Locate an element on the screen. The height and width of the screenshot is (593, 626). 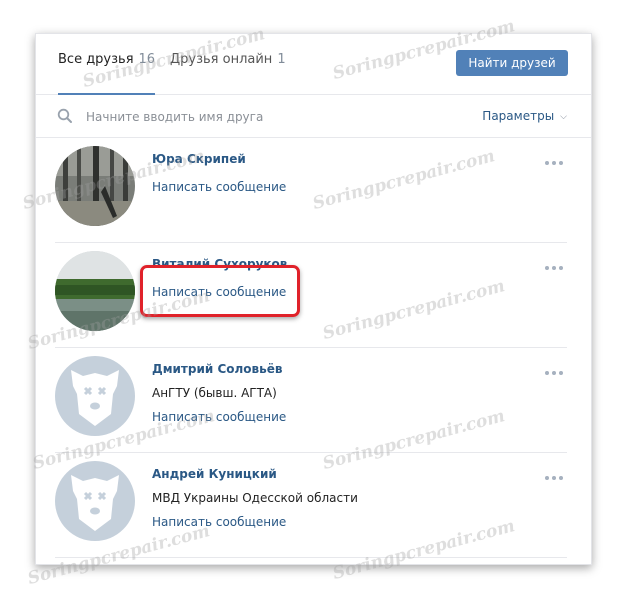
parameters-label: Параметры is located at coordinates (518, 116).